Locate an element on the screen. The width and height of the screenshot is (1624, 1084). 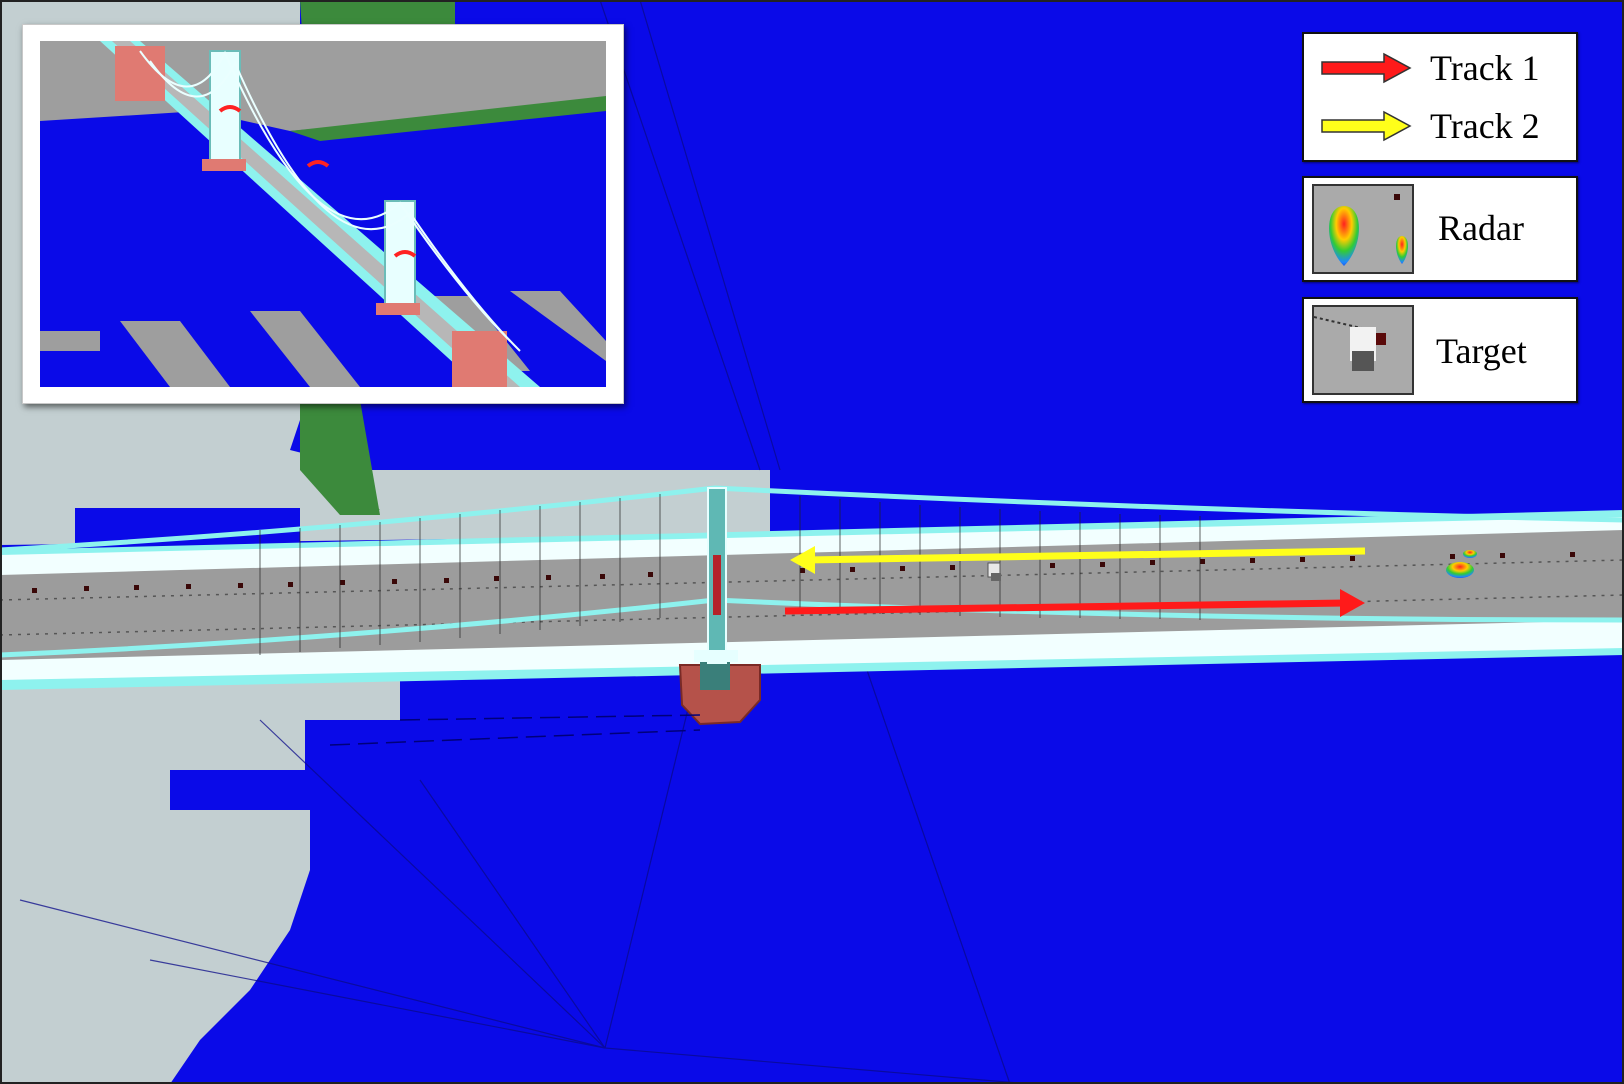
legend-track-1-label: Track 1 is located at coordinates (1485, 68).